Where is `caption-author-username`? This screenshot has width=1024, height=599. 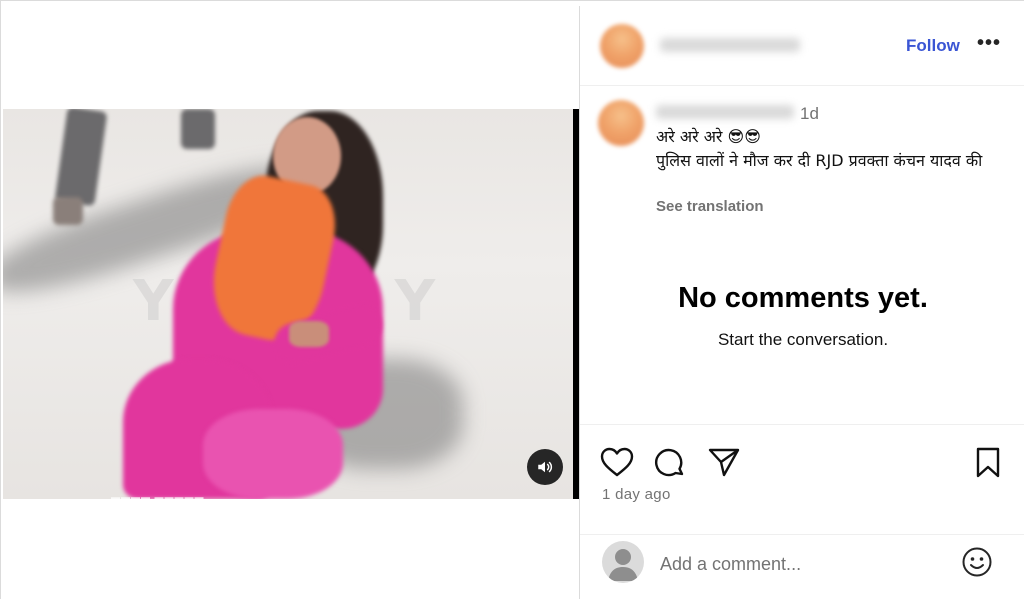
caption-author-username is located at coordinates (725, 112).